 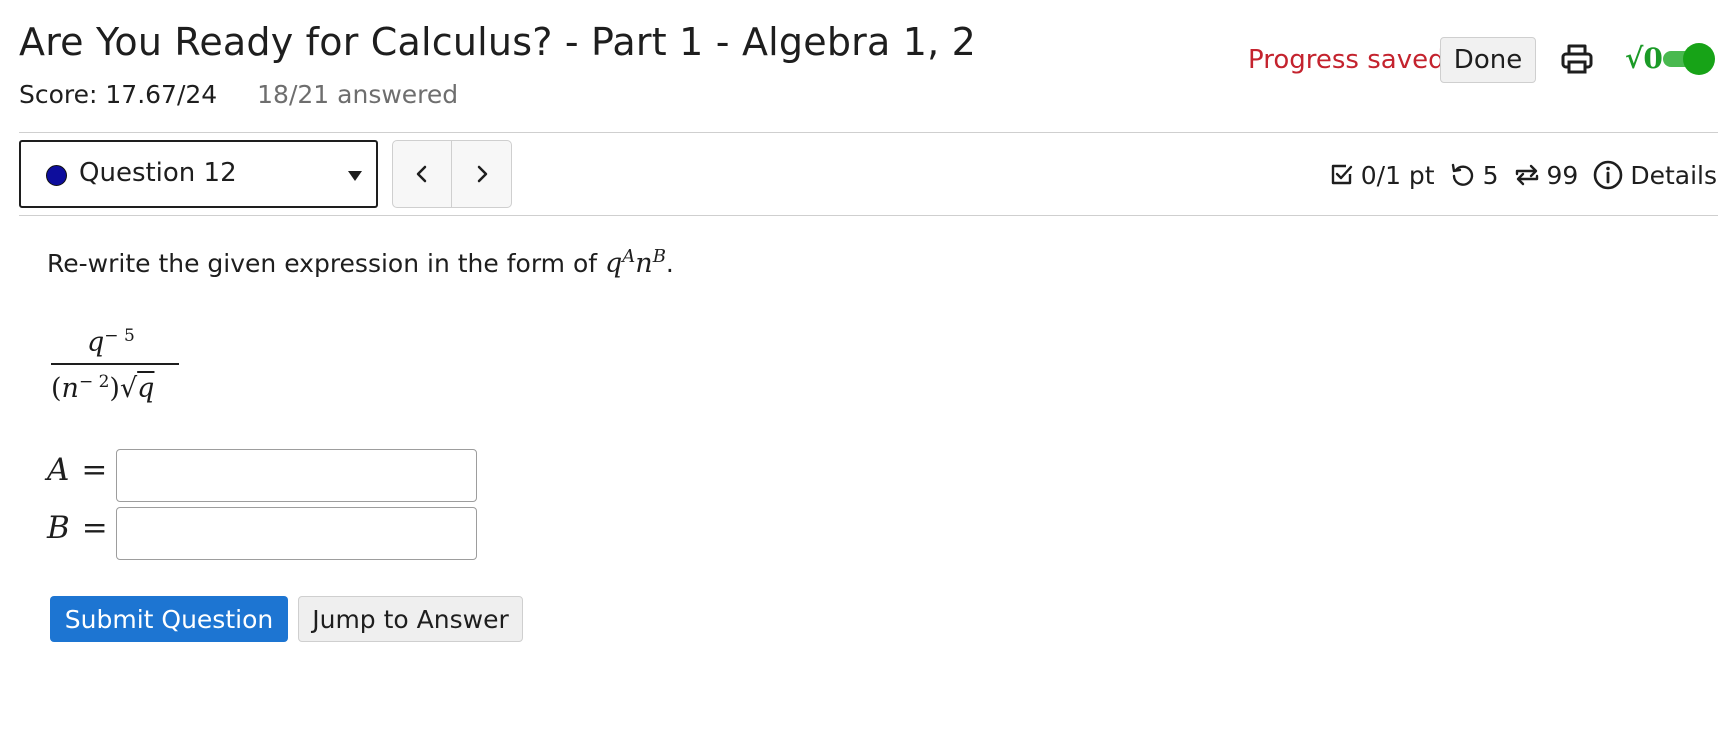 What do you see at coordinates (1490, 175) in the screenshot?
I see `retries-count: 5` at bounding box center [1490, 175].